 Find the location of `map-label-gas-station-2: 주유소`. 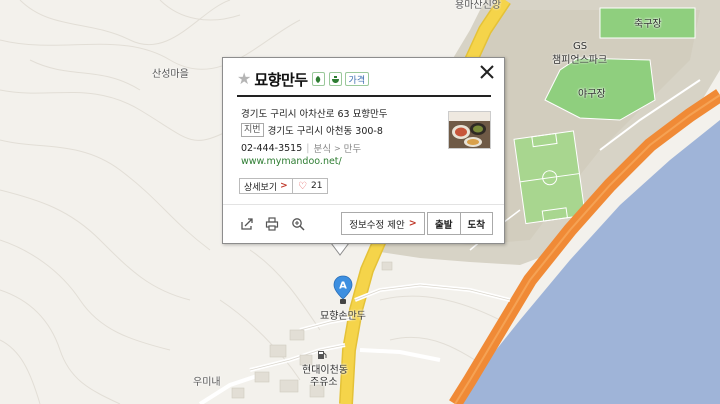

map-label-gas-station-2: 주유소 is located at coordinates (324, 382).